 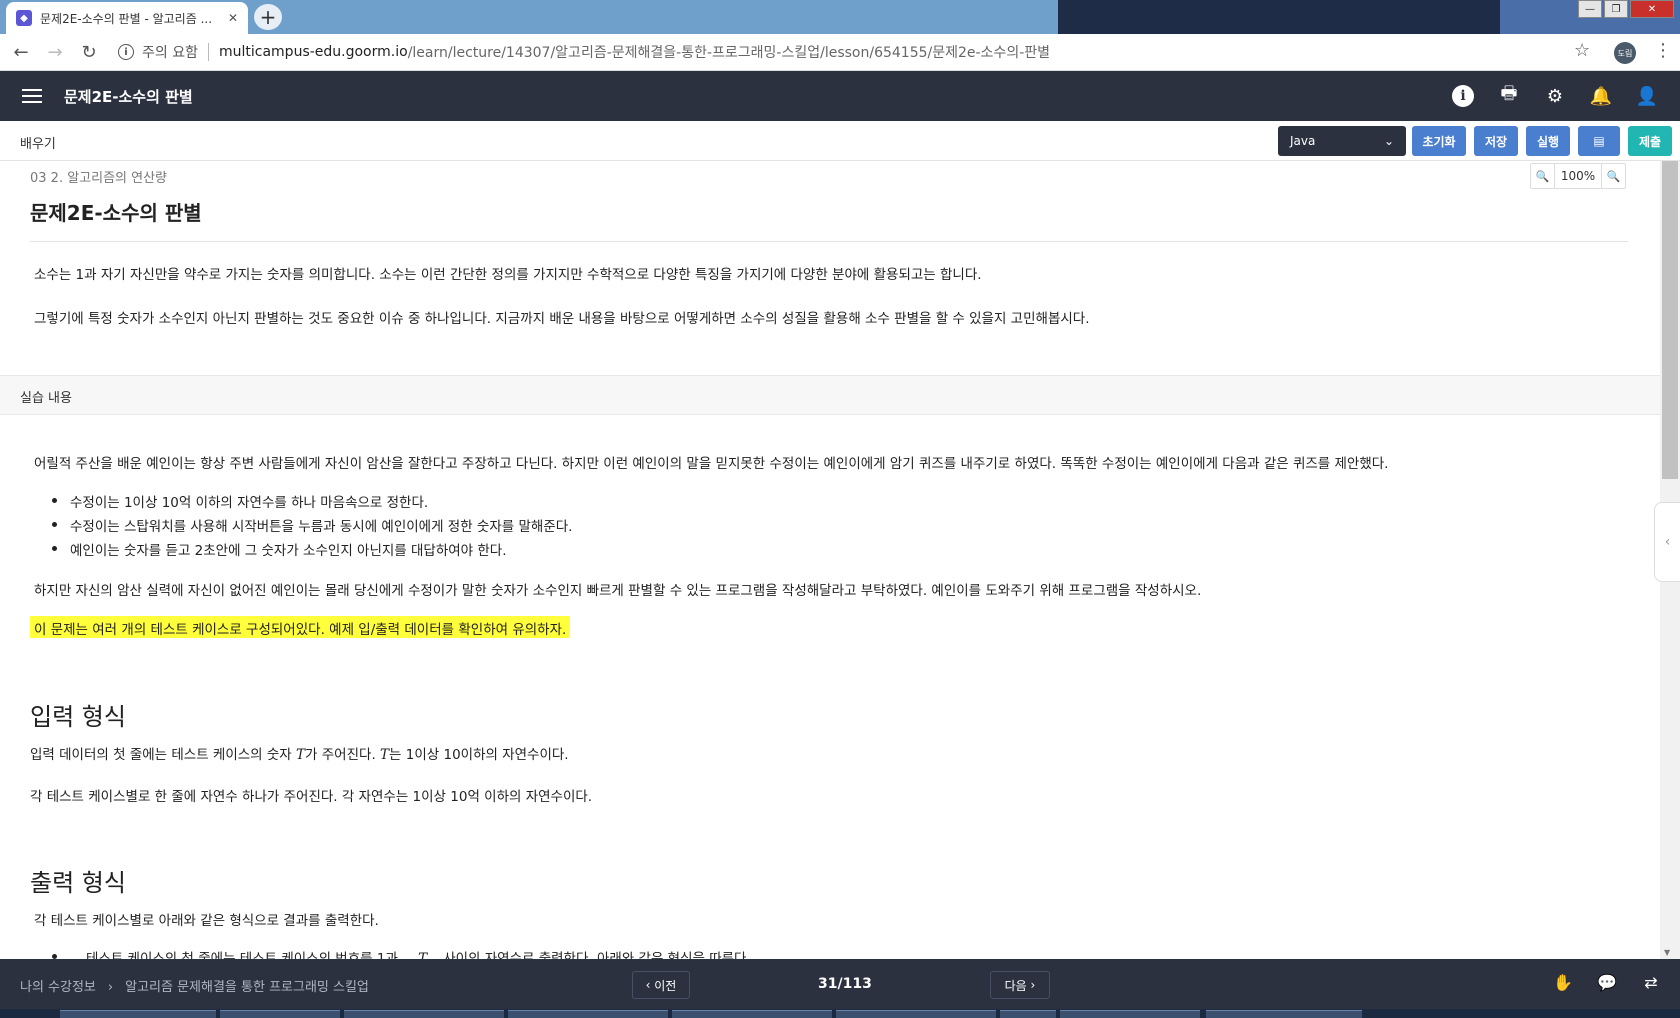 I want to click on hand-raise-icon: ✋, so click(x=1563, y=982).